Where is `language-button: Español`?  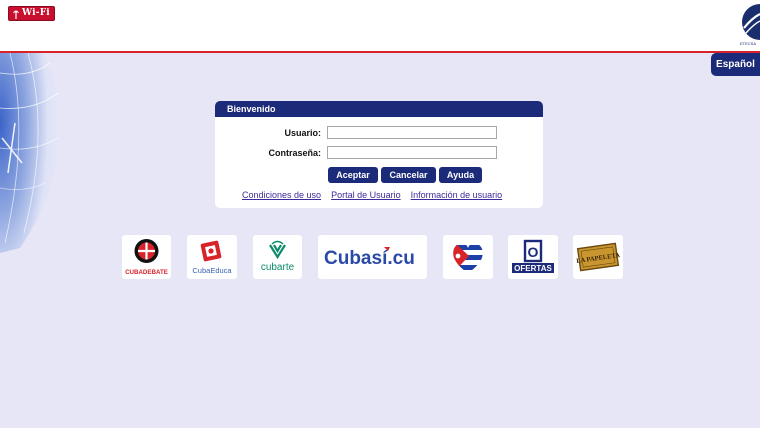
language-button: Español is located at coordinates (735, 64).